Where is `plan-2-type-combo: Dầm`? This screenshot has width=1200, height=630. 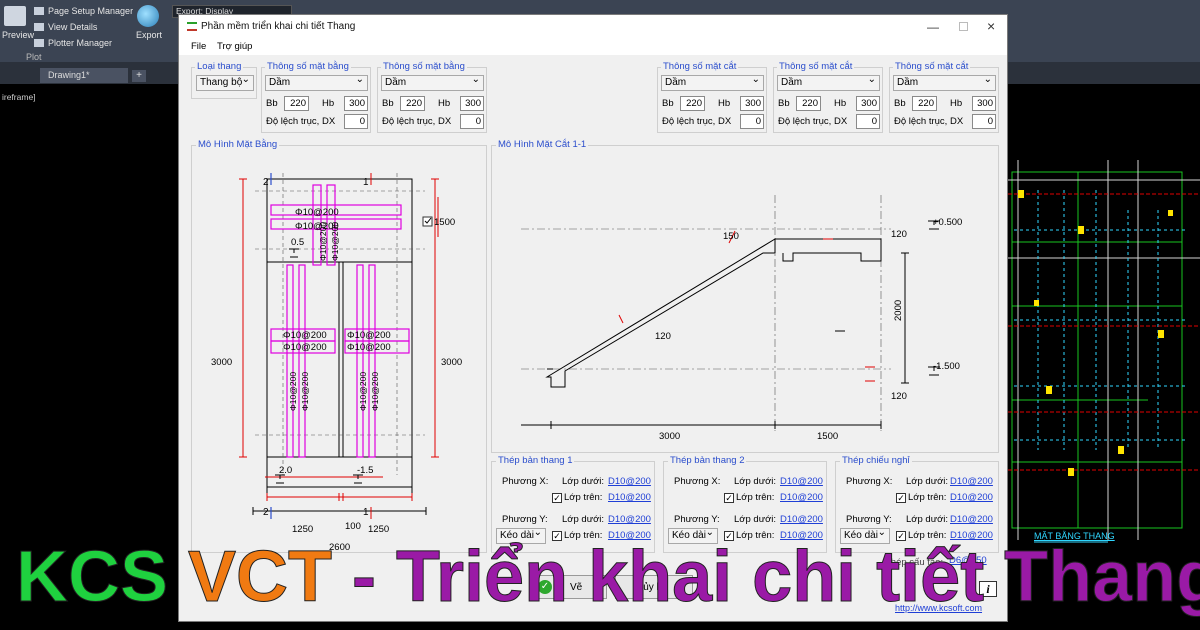 plan-2-type-combo: Dầm is located at coordinates (432, 82).